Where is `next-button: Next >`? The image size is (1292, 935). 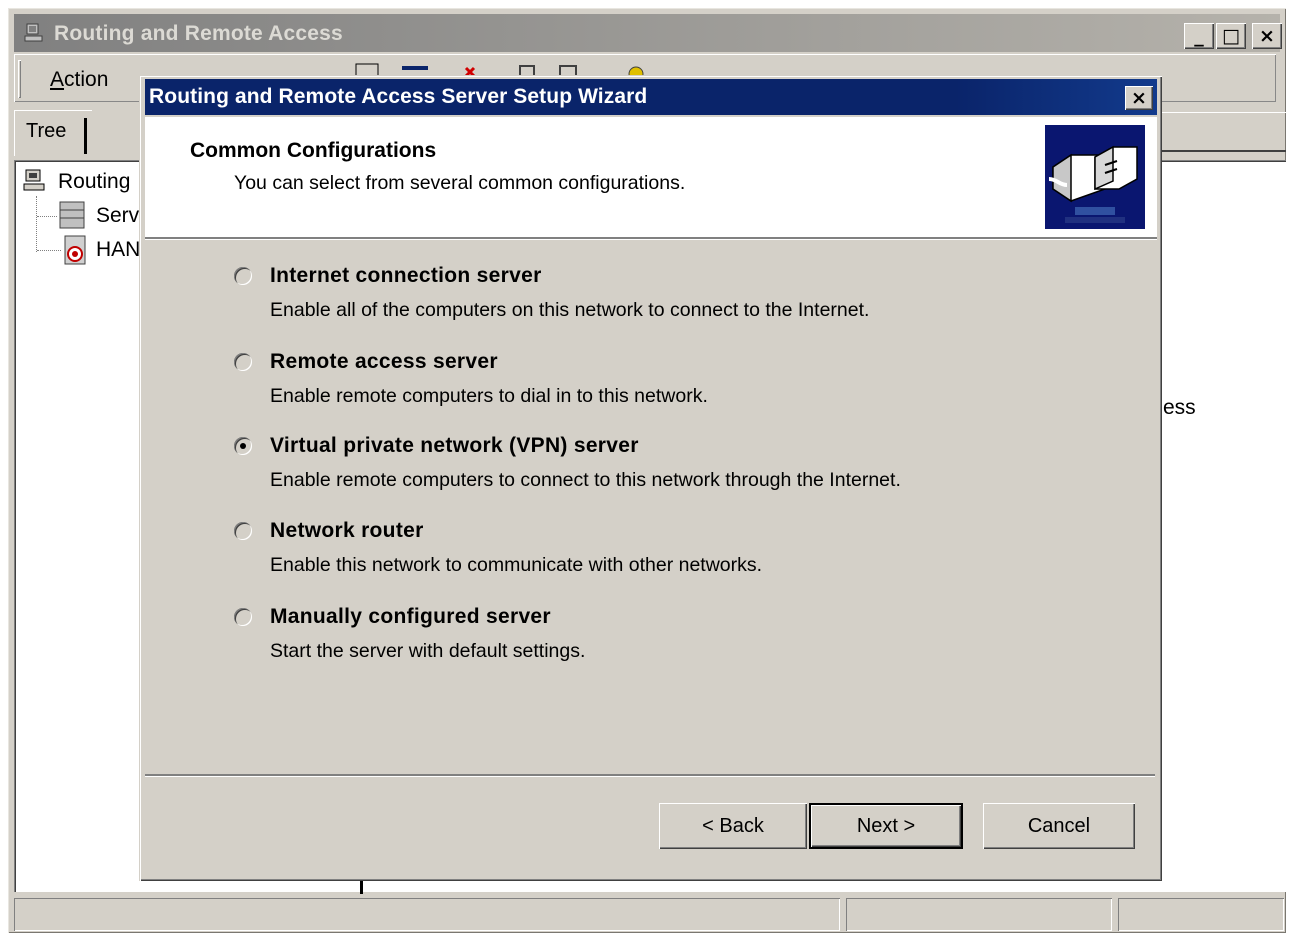 next-button: Next > is located at coordinates (886, 826).